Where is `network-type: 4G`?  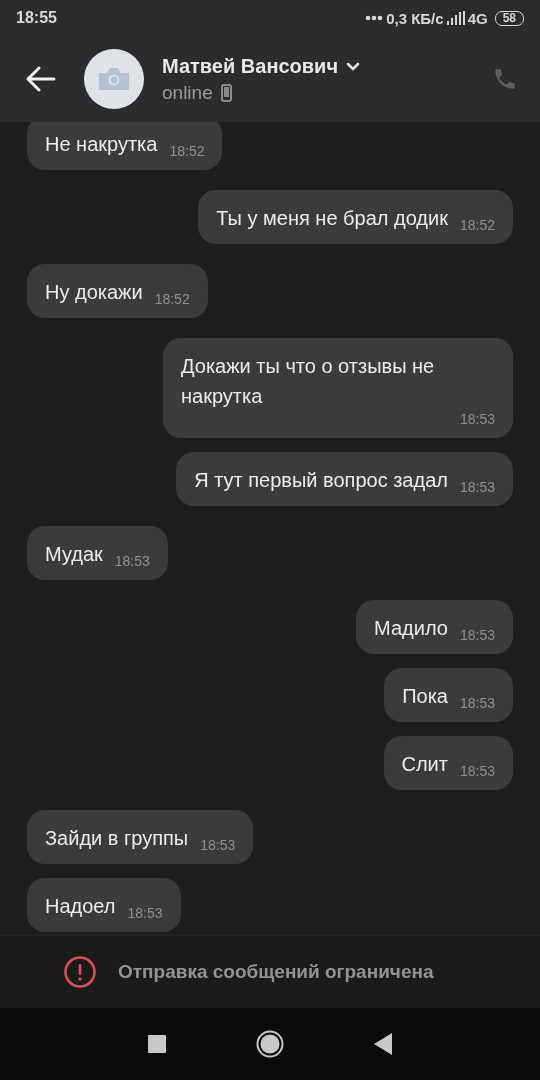 network-type: 4G is located at coordinates (477, 18).